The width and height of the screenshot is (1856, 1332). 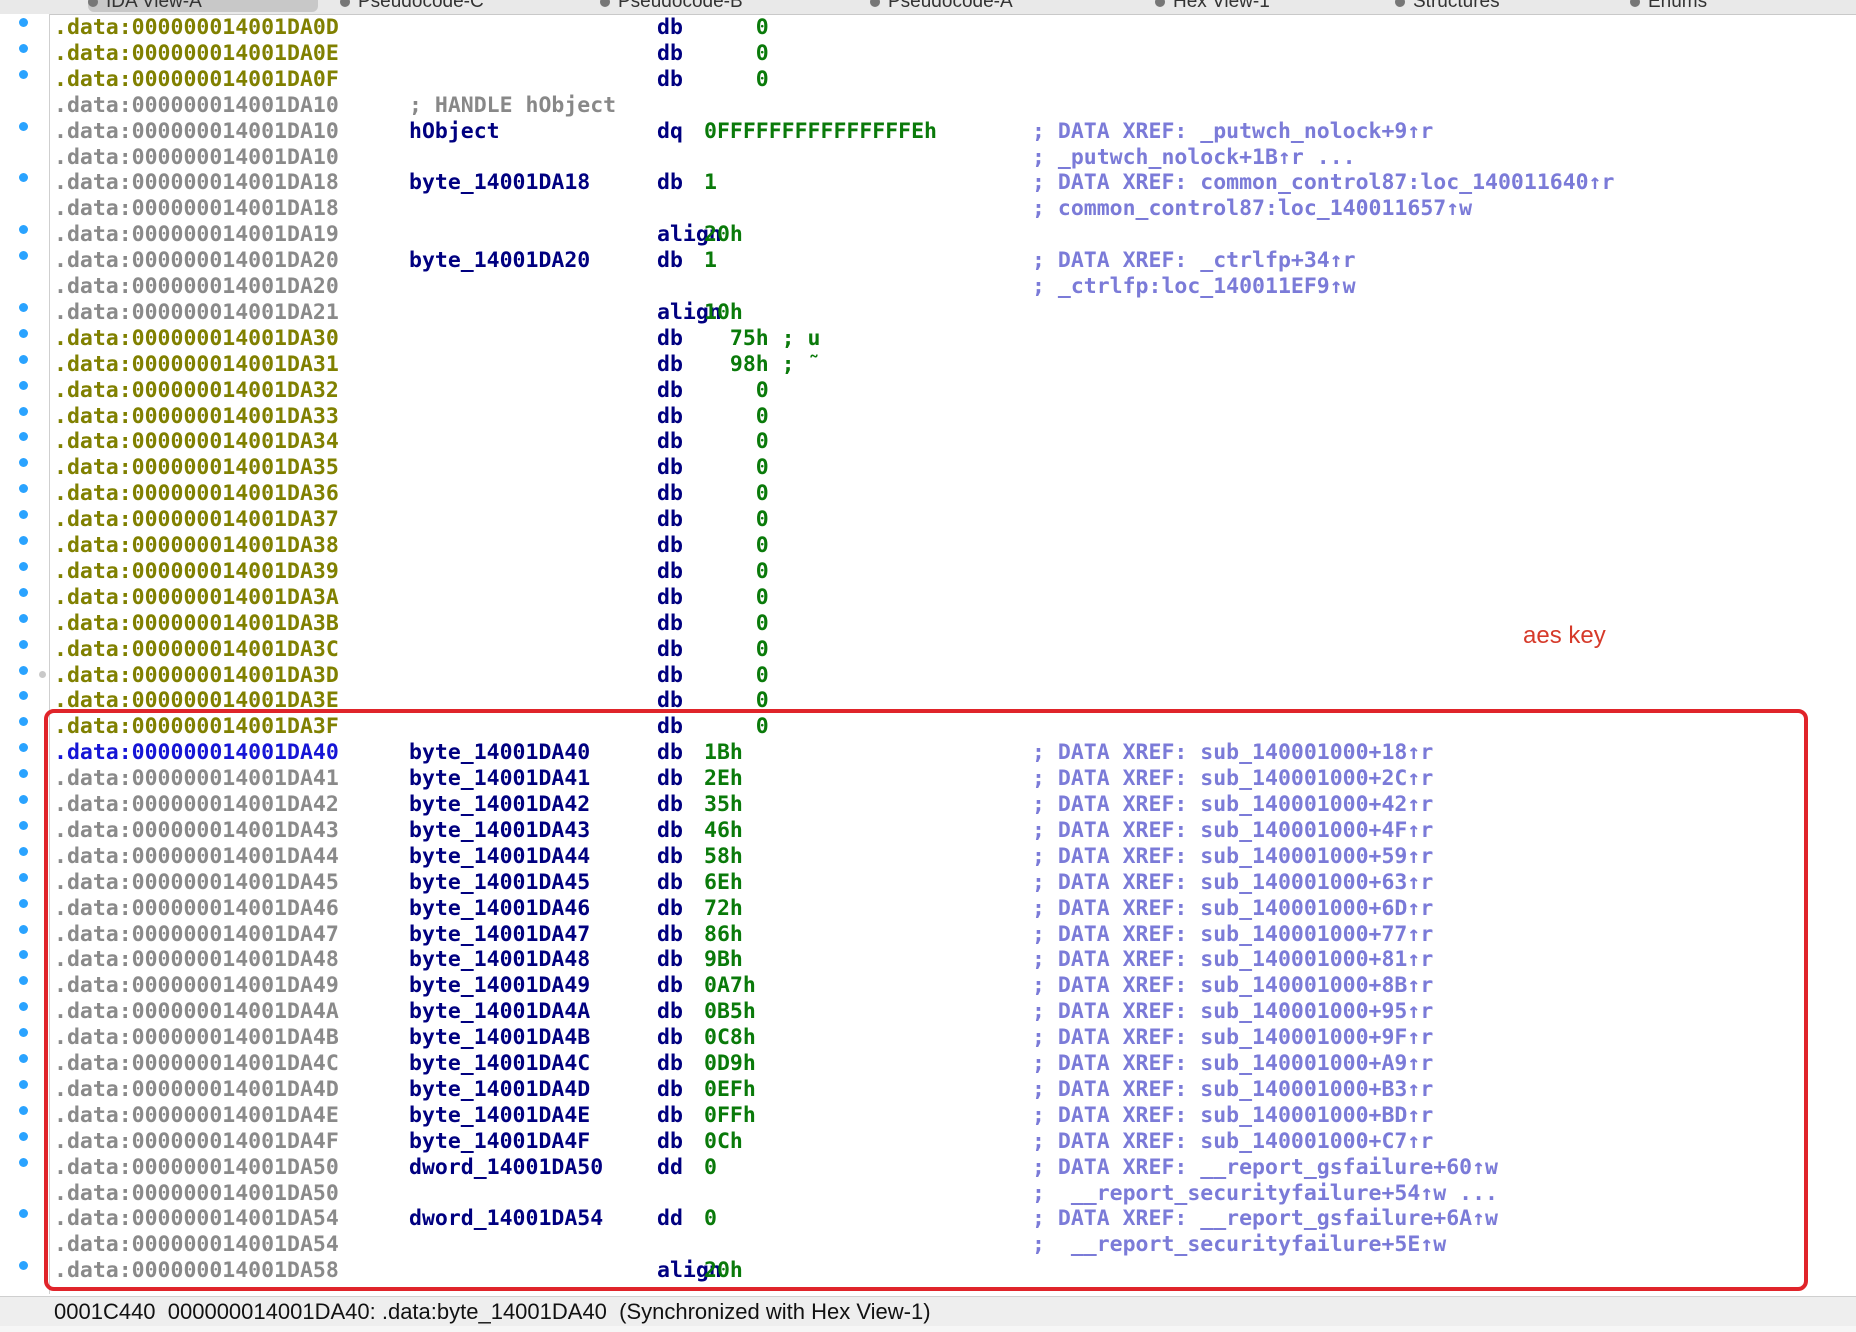 I want to click on row-address: .data:000000014001DA3C, so click(x=196, y=650).